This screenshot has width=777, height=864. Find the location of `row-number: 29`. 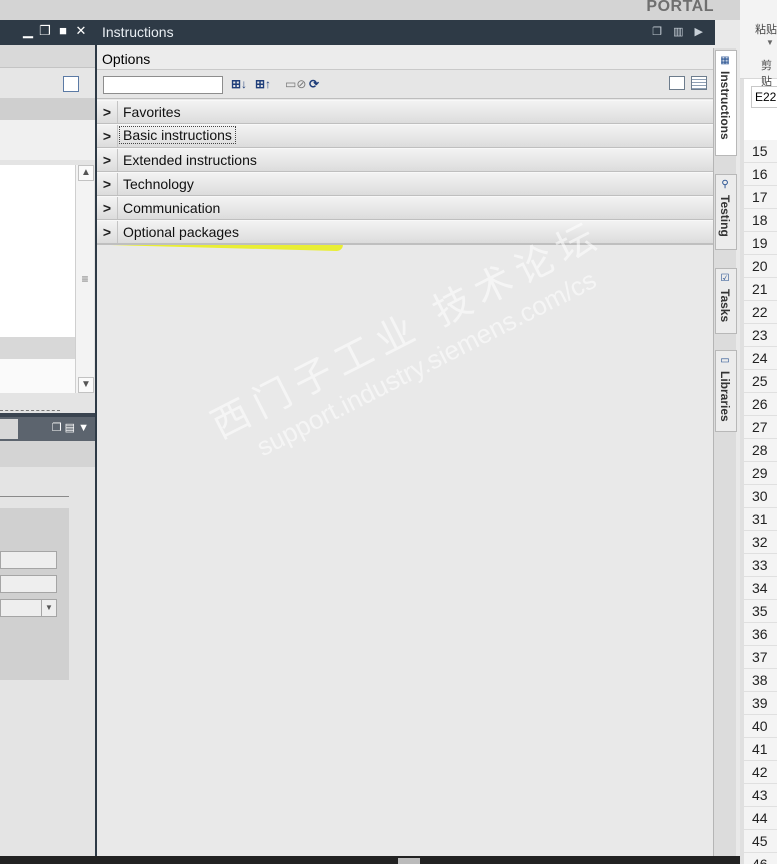

row-number: 29 is located at coordinates (760, 473).